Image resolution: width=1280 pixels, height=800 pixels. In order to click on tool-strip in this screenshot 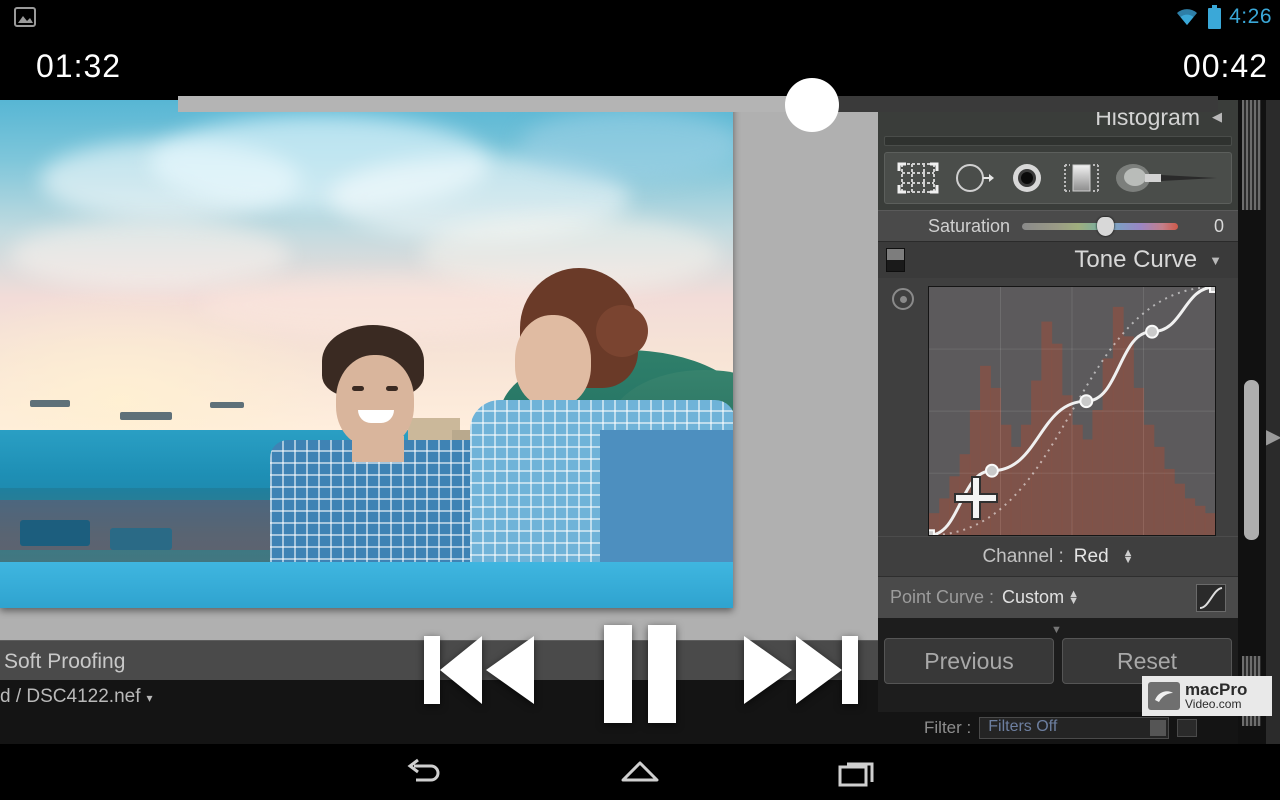, I will do `click(1058, 178)`.